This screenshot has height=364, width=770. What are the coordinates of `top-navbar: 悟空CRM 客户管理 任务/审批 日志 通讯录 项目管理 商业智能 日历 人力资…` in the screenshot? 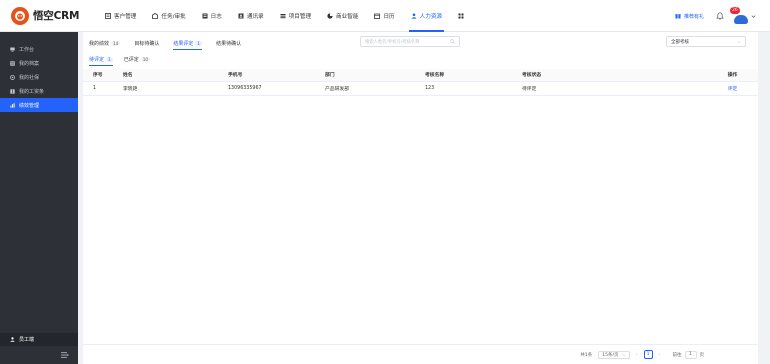 It's located at (385, 16).